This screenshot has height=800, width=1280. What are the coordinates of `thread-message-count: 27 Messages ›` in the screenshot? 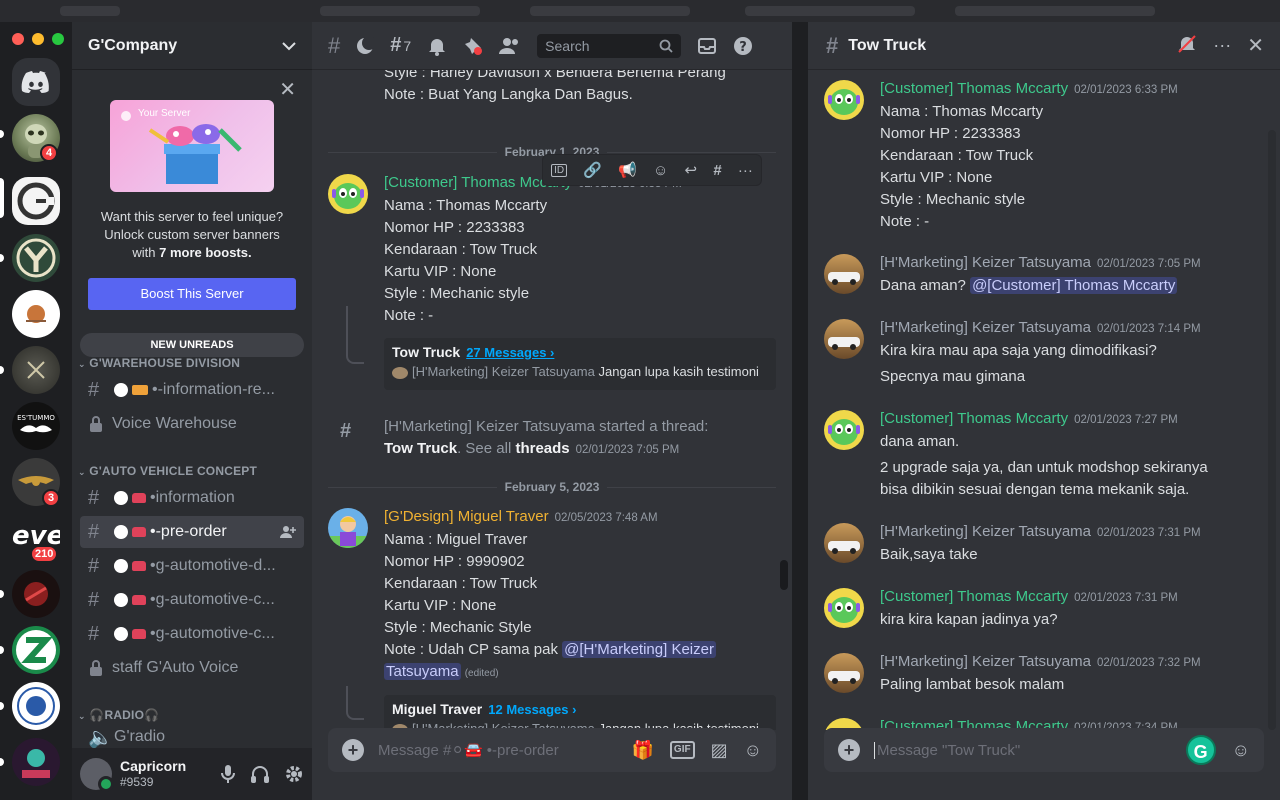 It's located at (510, 352).